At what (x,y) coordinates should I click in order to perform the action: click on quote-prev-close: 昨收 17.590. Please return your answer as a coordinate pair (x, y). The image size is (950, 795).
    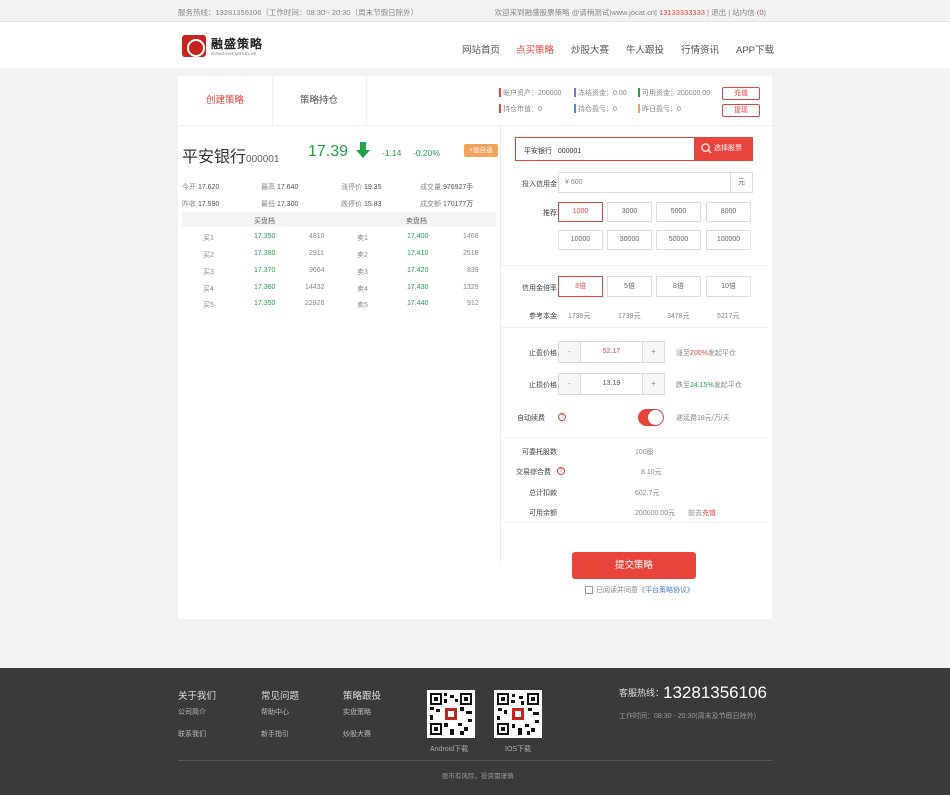
    Looking at the image, I should click on (201, 204).